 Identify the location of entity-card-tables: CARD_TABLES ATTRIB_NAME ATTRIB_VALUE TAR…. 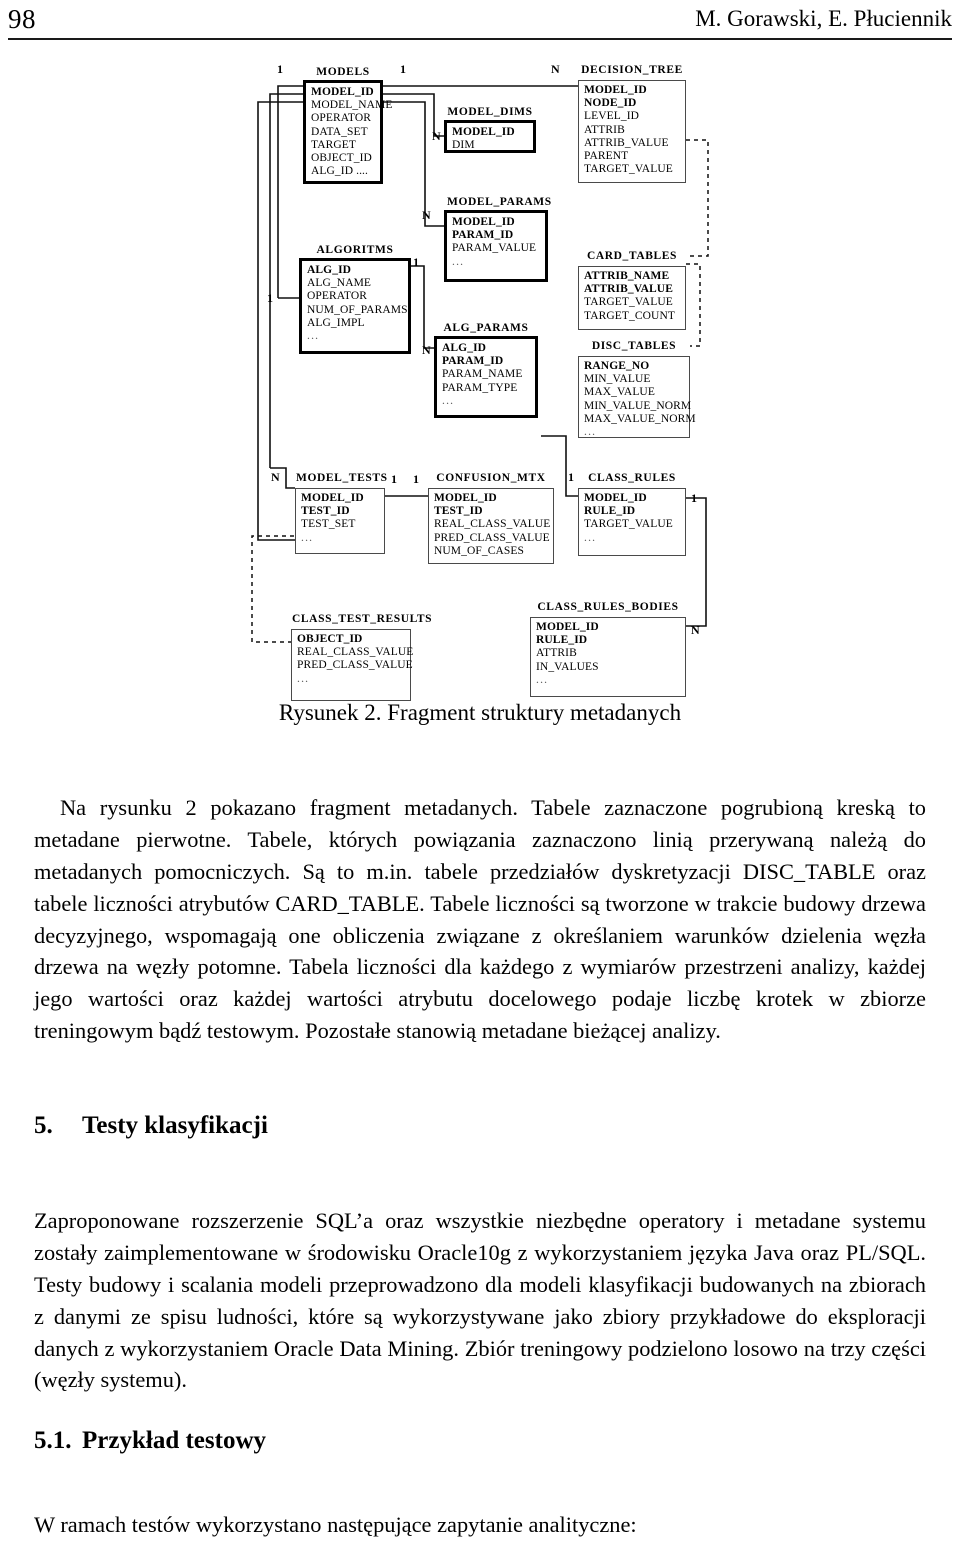
(632, 290).